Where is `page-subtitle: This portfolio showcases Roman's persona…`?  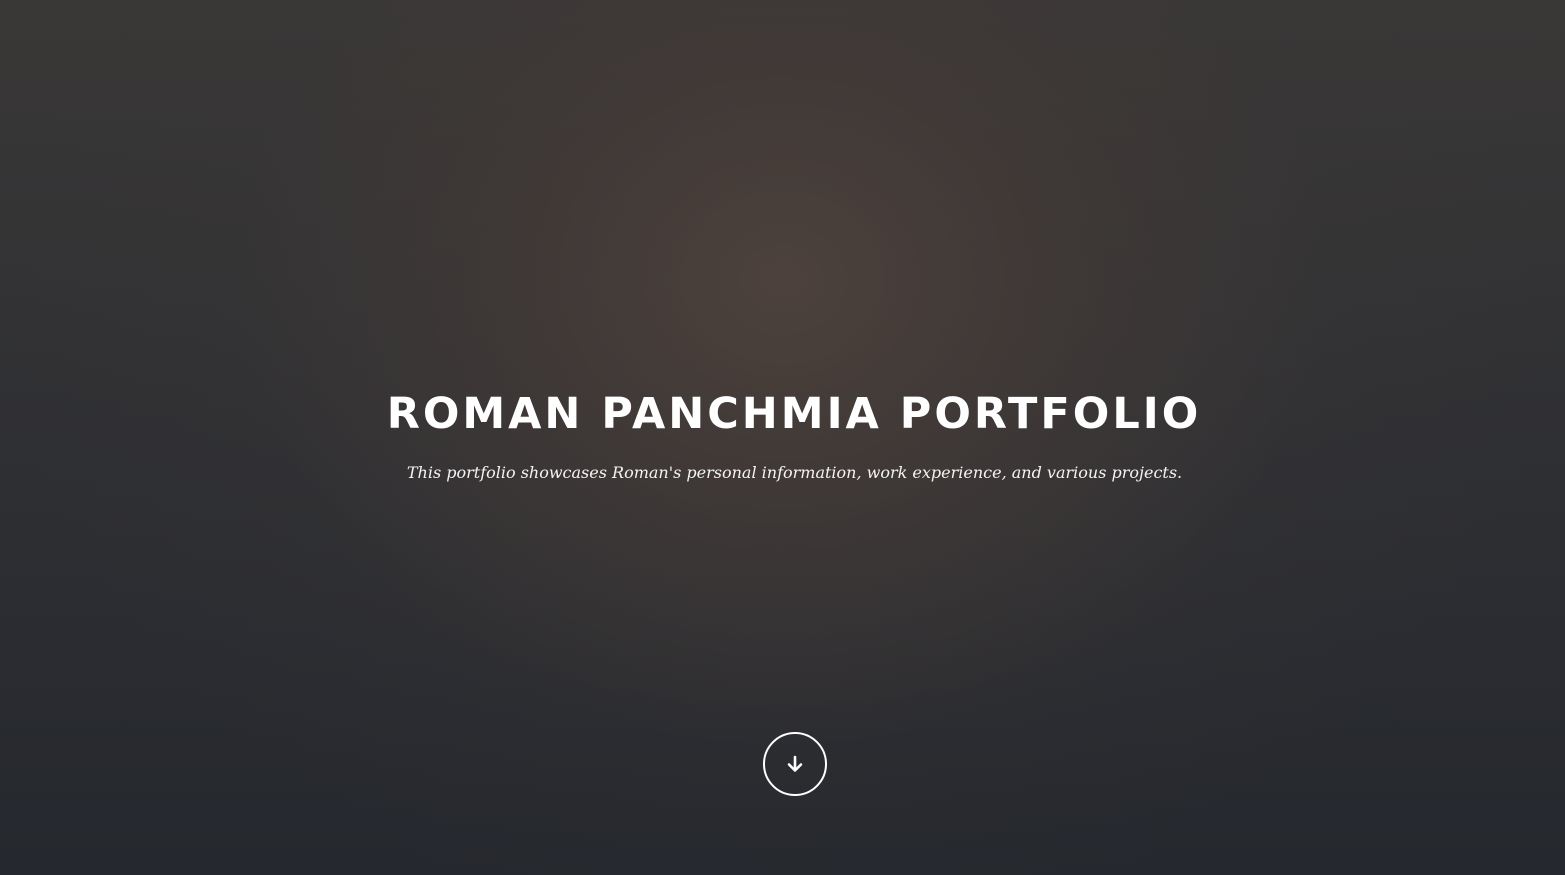
page-subtitle: This portfolio showcases Roman's persona… is located at coordinates (794, 472).